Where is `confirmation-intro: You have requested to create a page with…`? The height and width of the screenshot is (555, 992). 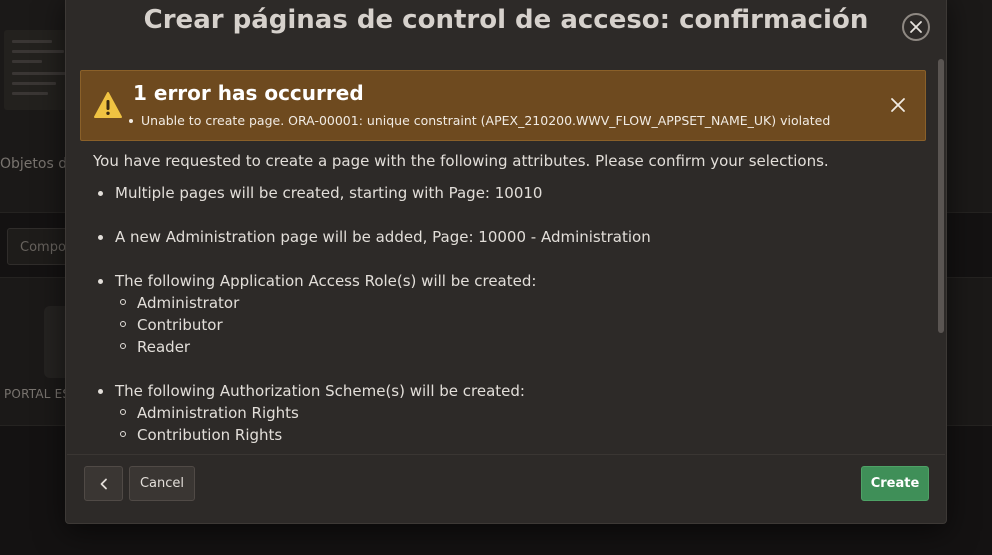 confirmation-intro: You have requested to create a page with… is located at coordinates (461, 161).